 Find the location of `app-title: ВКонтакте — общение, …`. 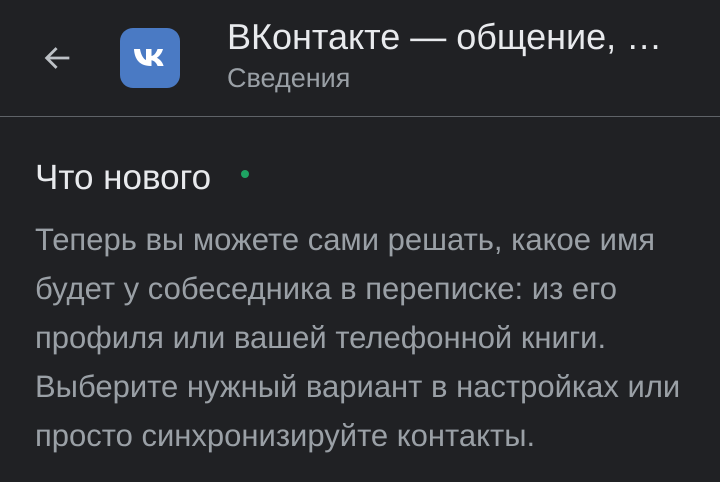

app-title: ВКонтакте — общение, … is located at coordinates (444, 37).